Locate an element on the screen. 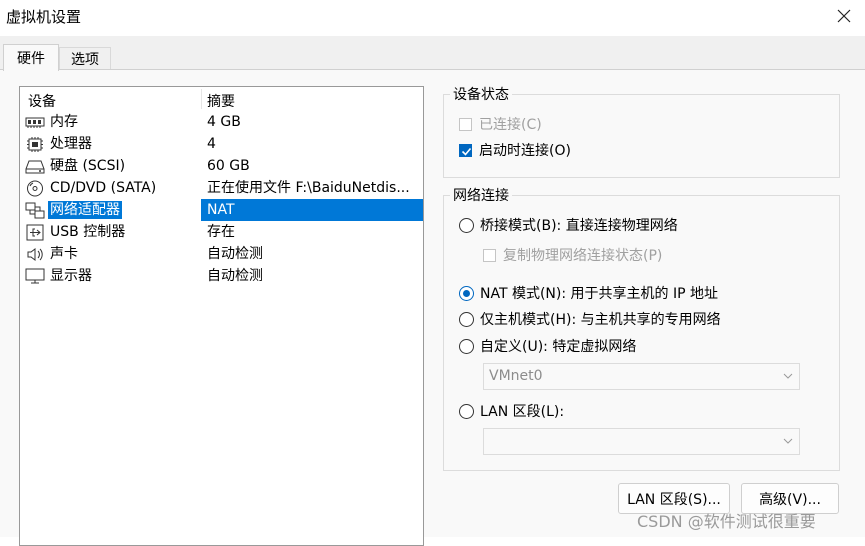 The width and height of the screenshot is (865, 546). connected-checkbox: 已连接(C) is located at coordinates (500, 124).